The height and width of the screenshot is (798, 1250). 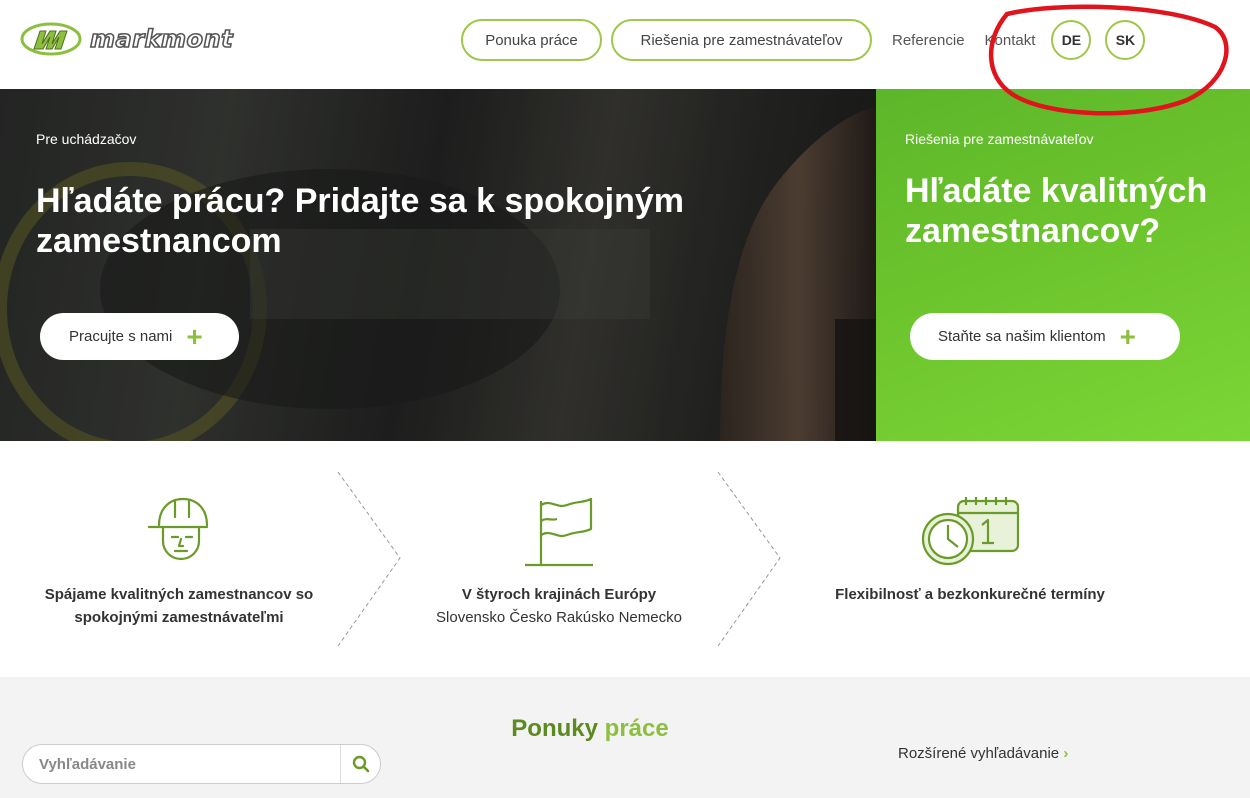 I want to click on hero-right-title: Hľadáte kvalitných zamestnancov?, so click(x=1056, y=211).